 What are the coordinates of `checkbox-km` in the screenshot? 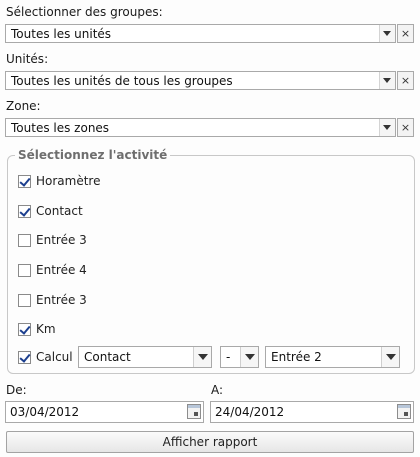 It's located at (24, 329).